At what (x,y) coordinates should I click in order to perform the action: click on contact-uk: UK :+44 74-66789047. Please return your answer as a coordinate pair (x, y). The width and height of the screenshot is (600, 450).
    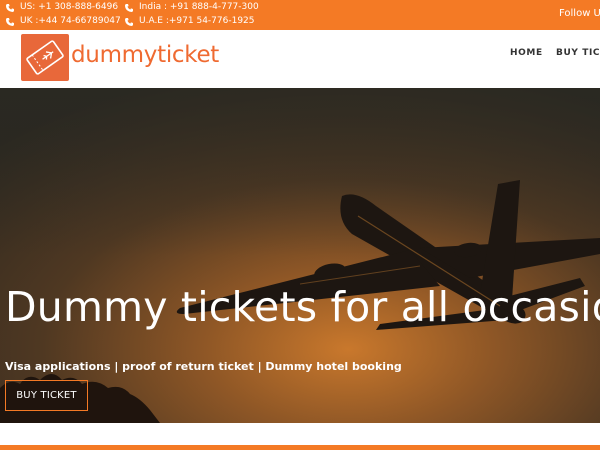
    Looking at the image, I should click on (63, 21).